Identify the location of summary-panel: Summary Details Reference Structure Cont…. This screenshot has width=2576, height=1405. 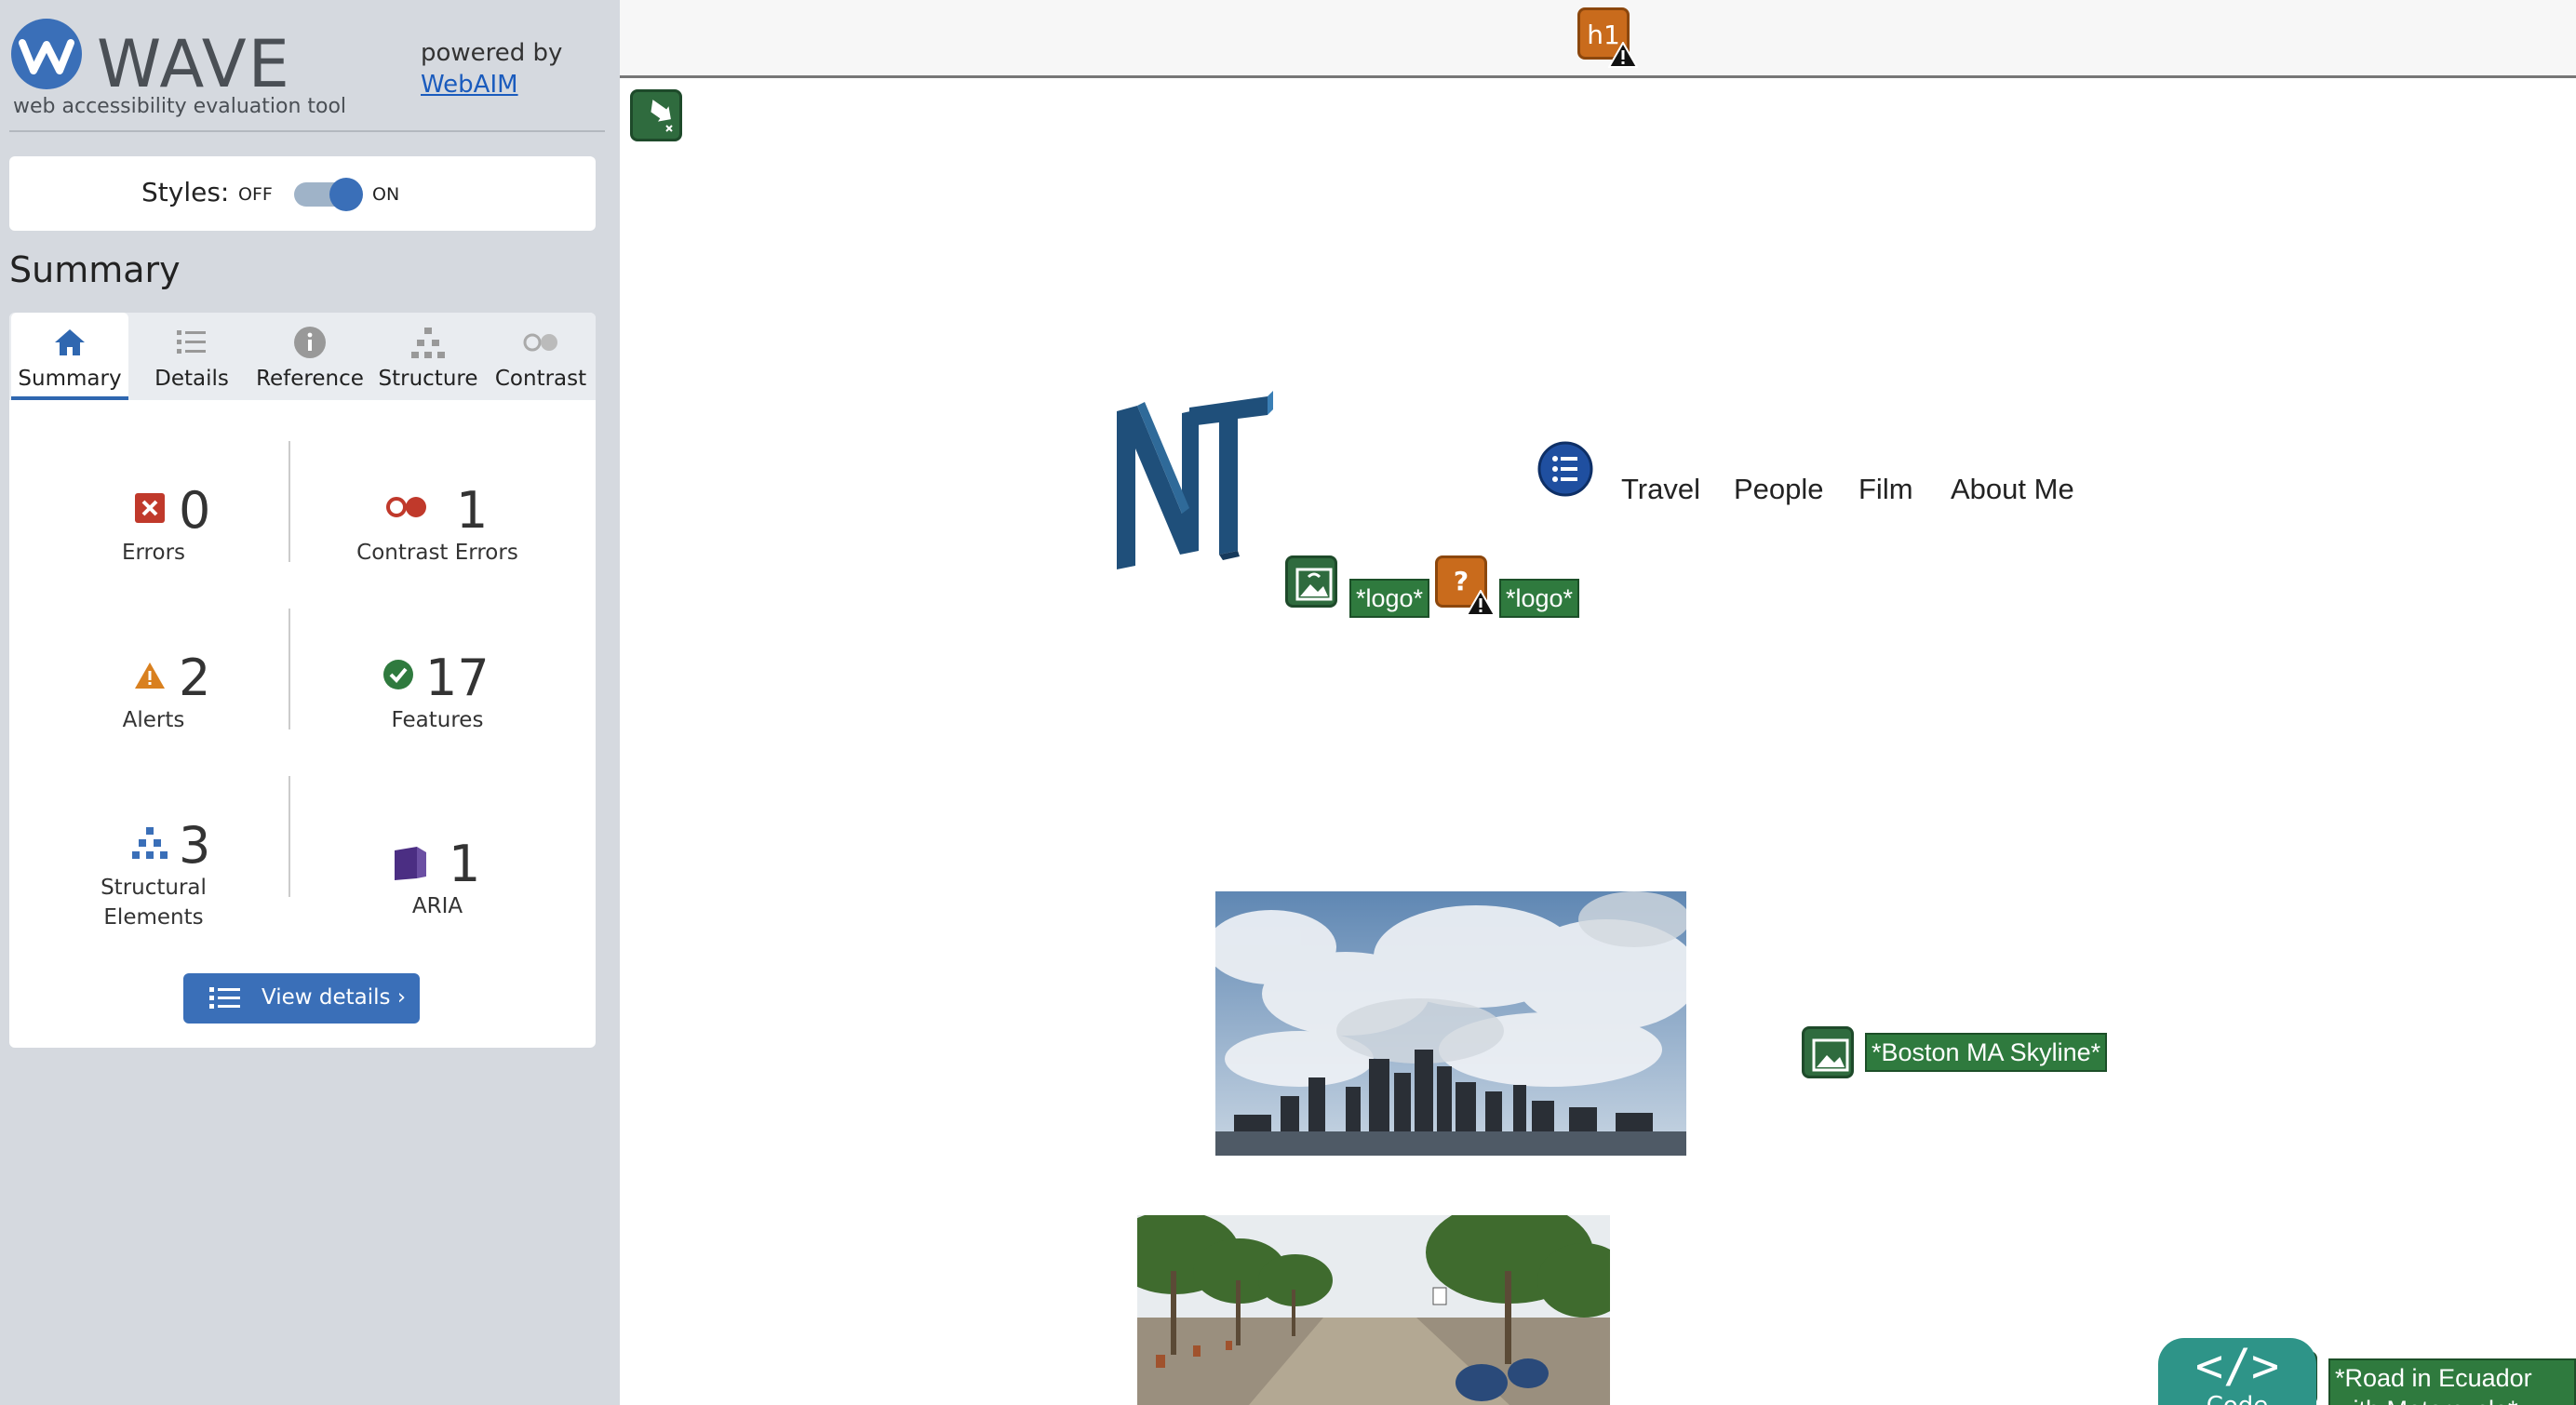
(302, 680).